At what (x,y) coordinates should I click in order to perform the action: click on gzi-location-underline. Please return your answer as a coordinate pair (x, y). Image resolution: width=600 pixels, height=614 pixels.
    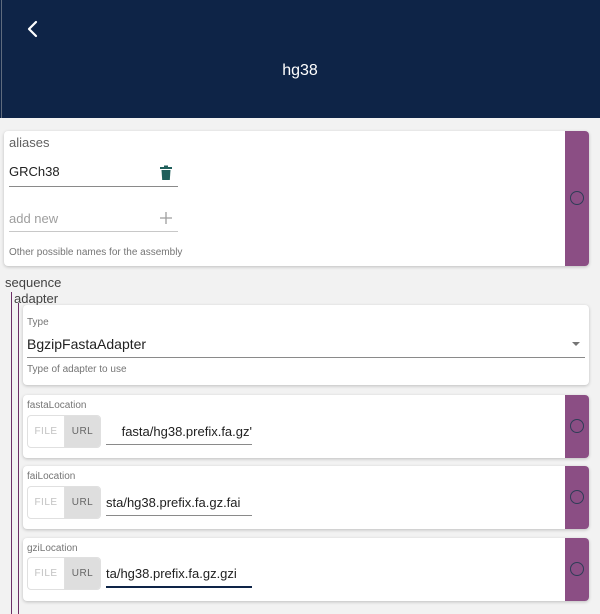
    Looking at the image, I should click on (179, 587).